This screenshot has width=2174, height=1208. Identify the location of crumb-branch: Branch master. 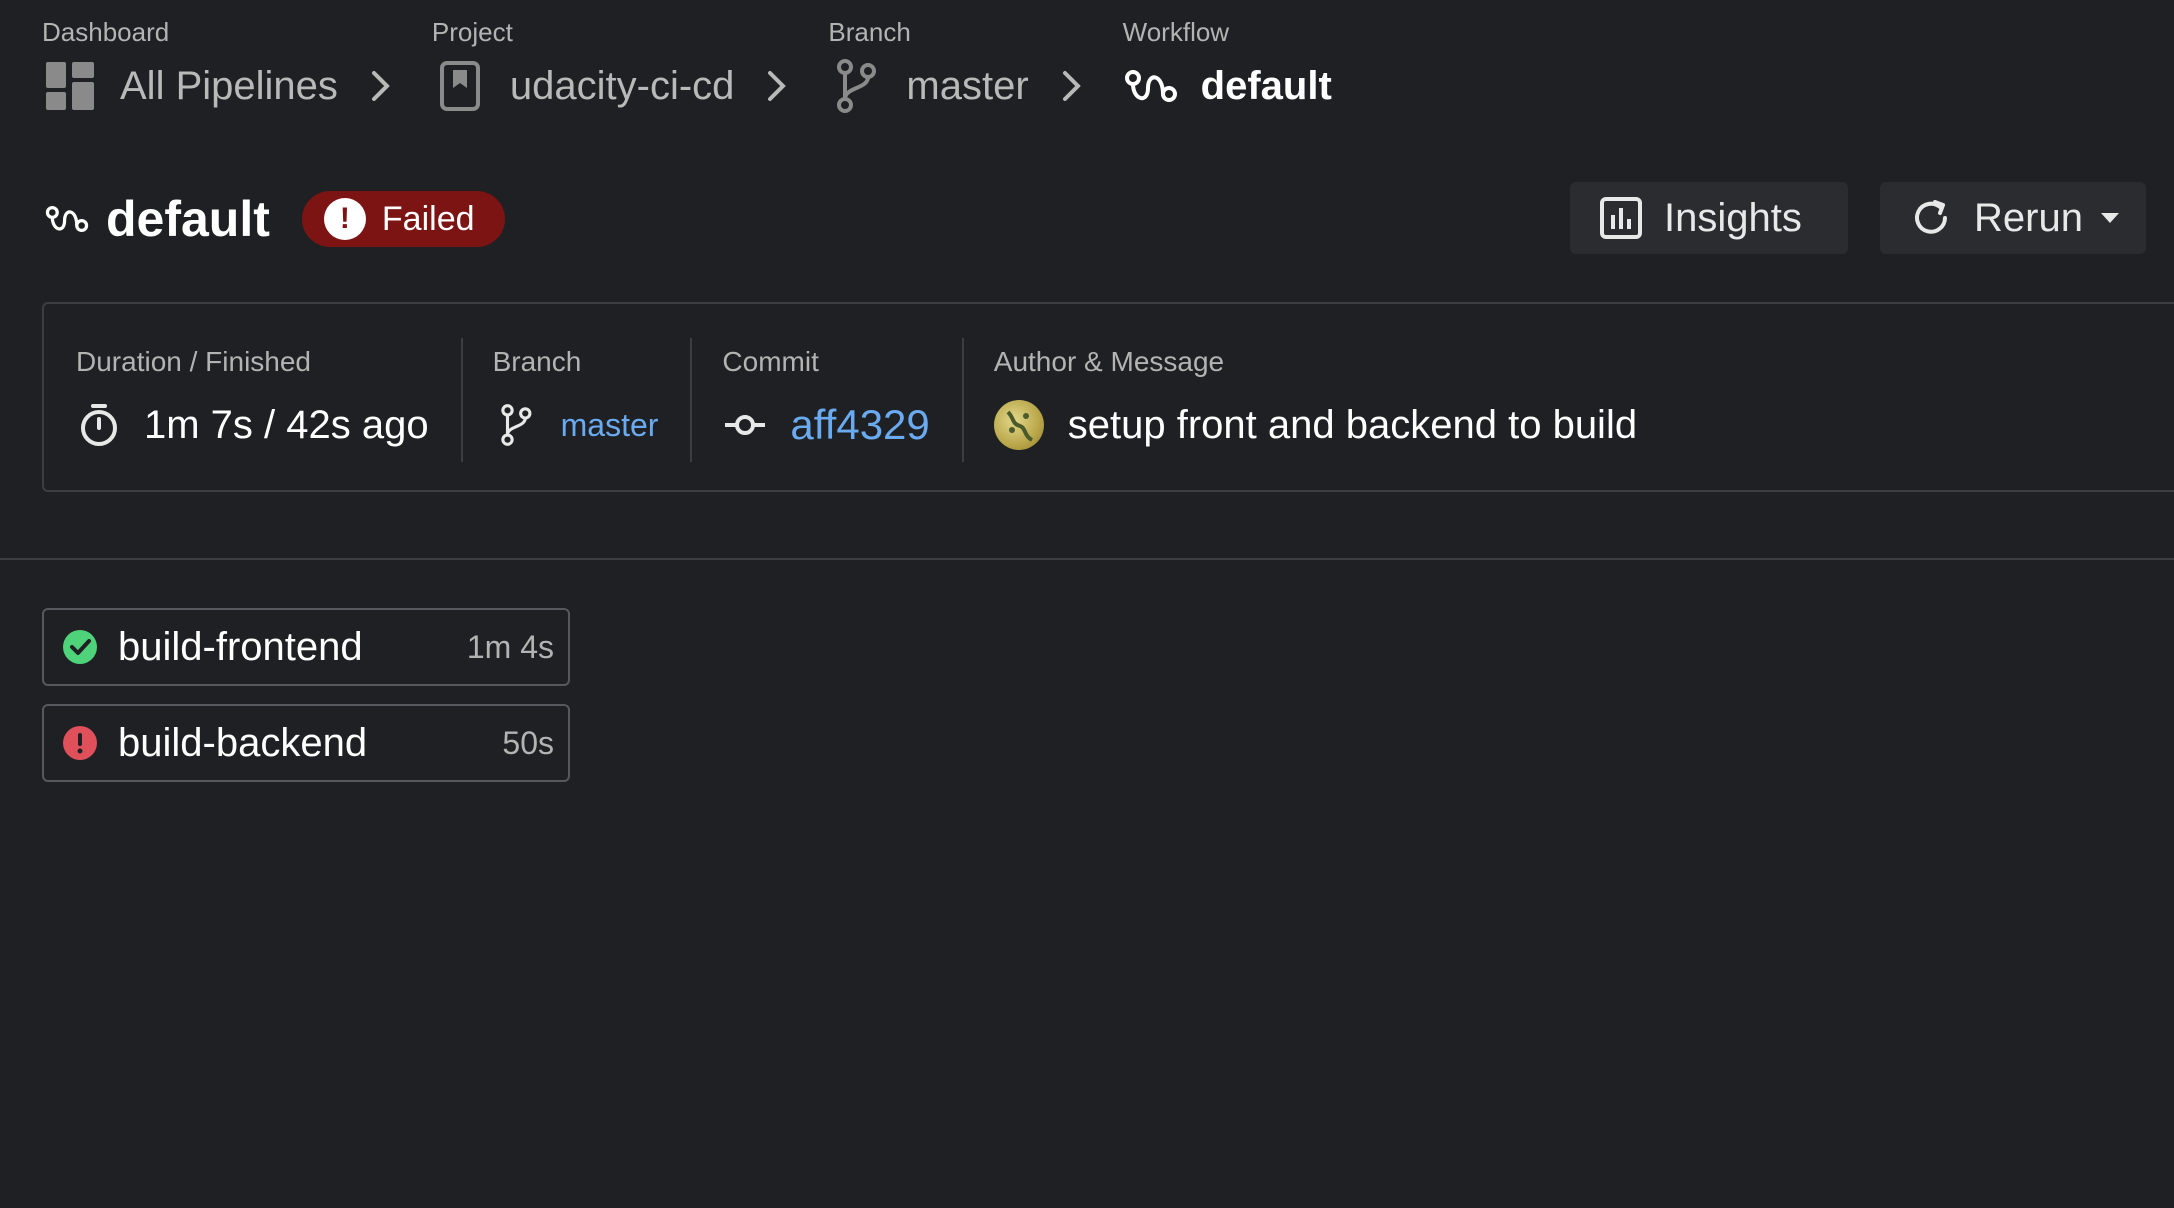
(928, 68).